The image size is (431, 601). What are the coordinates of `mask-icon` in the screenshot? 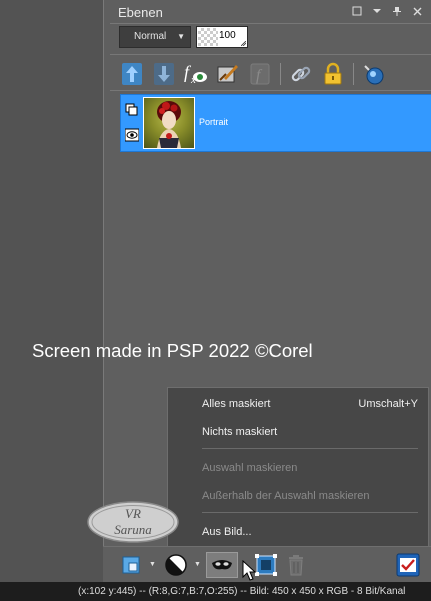 It's located at (222, 565).